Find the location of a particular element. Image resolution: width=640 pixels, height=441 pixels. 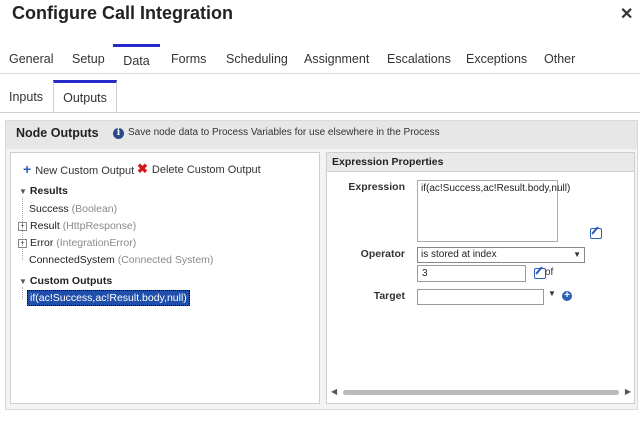

operator-select-value: is stored at index is located at coordinates (459, 254).